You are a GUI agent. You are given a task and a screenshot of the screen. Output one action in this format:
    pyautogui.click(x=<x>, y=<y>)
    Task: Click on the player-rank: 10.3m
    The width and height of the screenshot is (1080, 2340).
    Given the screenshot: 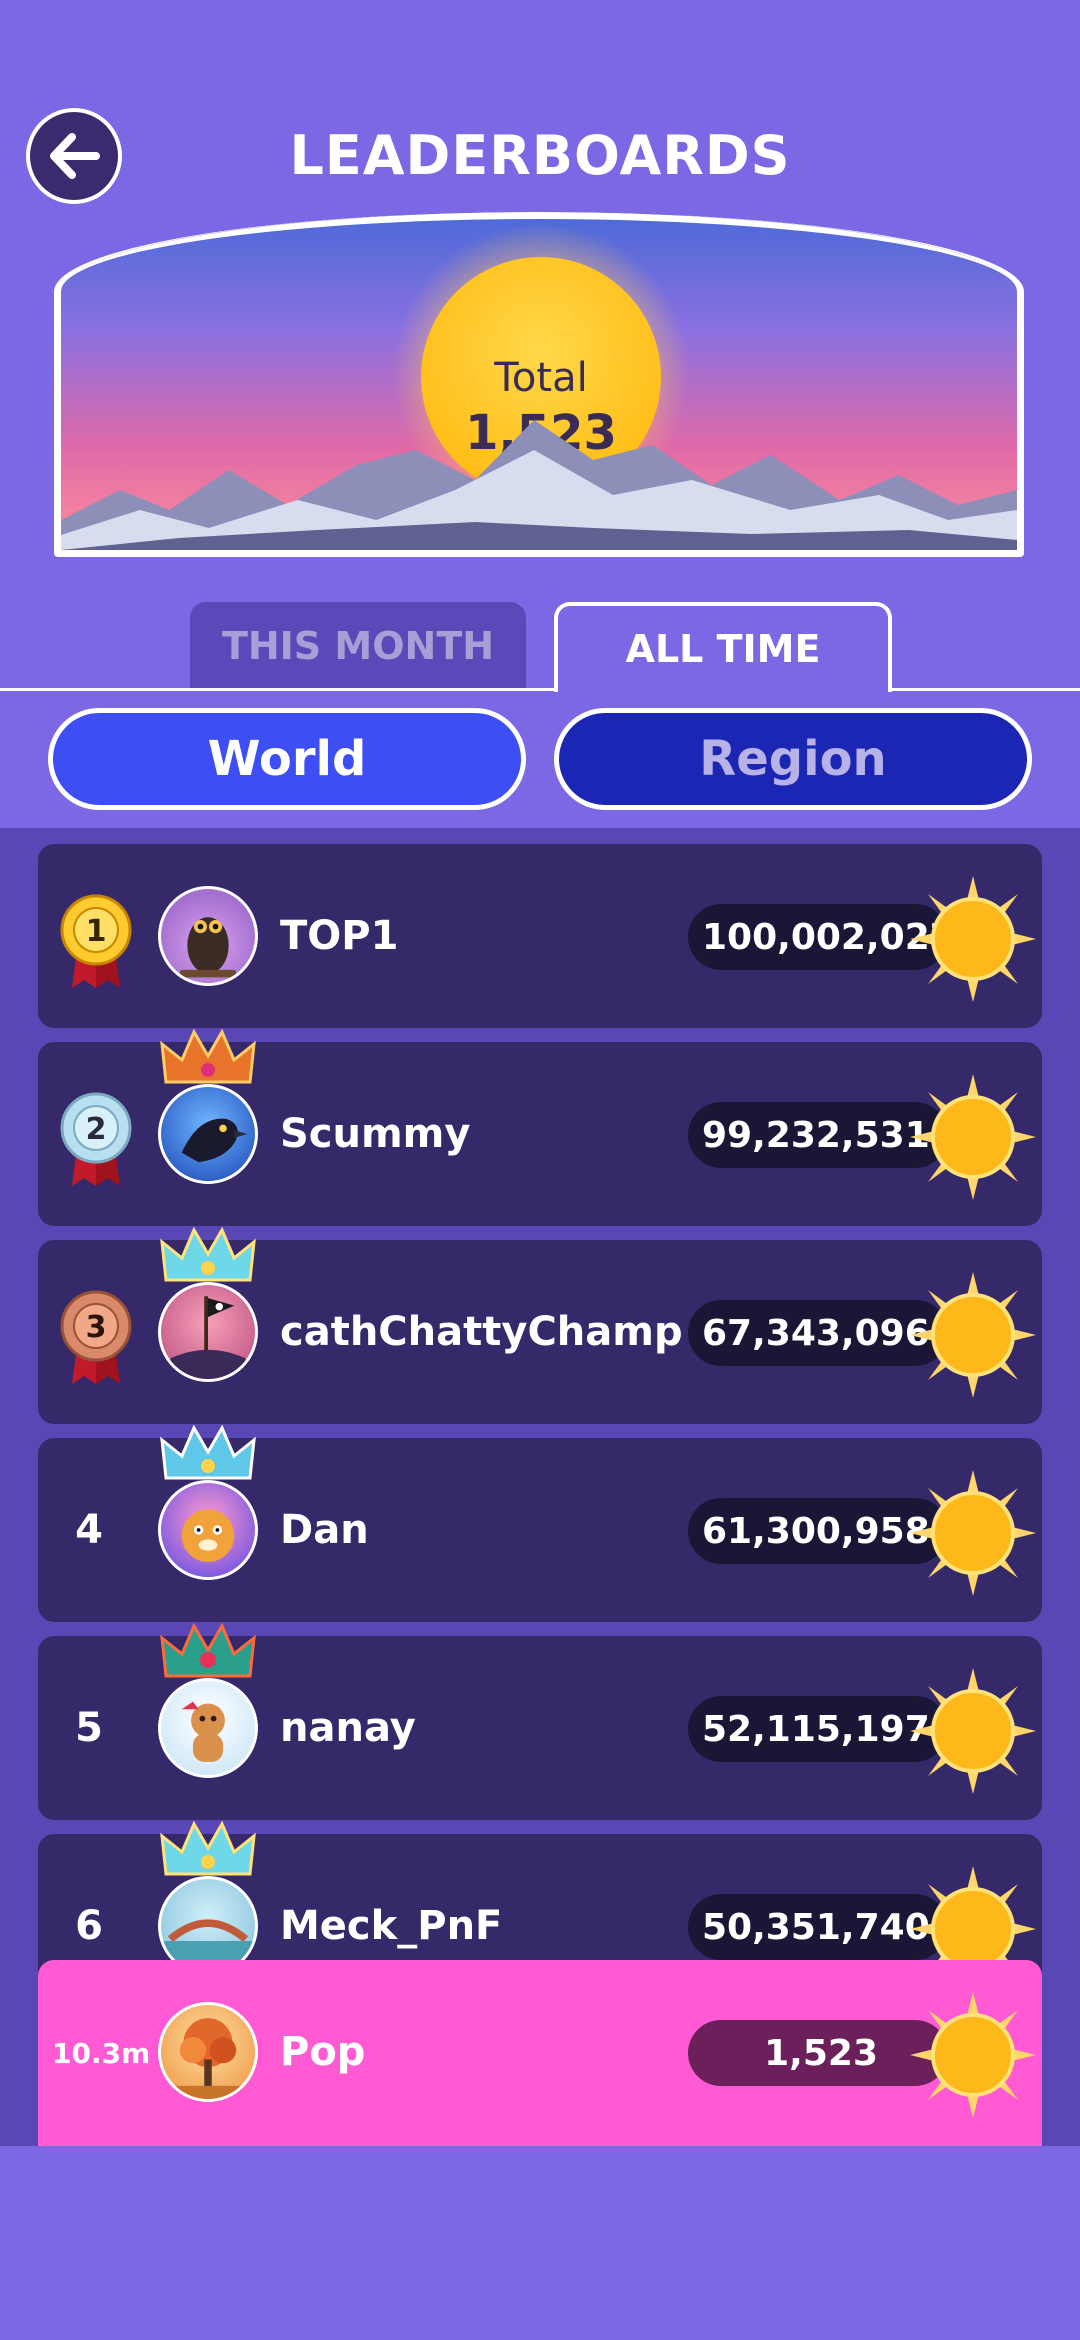 What is the action you would take?
    pyautogui.click(x=101, y=2053)
    